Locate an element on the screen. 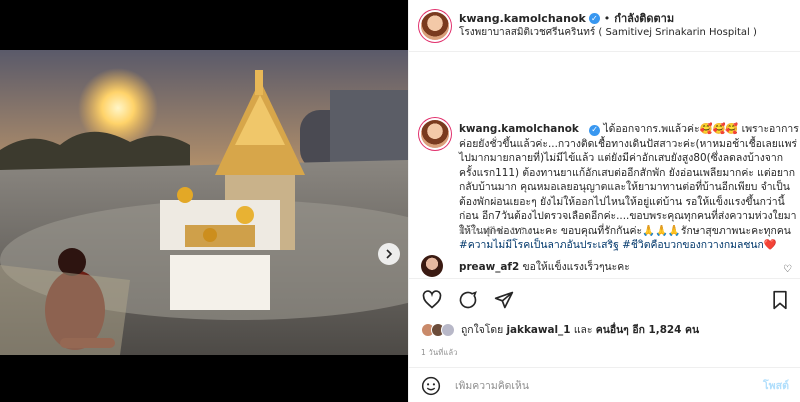 The image size is (800, 402). likes-others-link: คนอื่นๆ อีก 1,824 คน is located at coordinates (647, 329).